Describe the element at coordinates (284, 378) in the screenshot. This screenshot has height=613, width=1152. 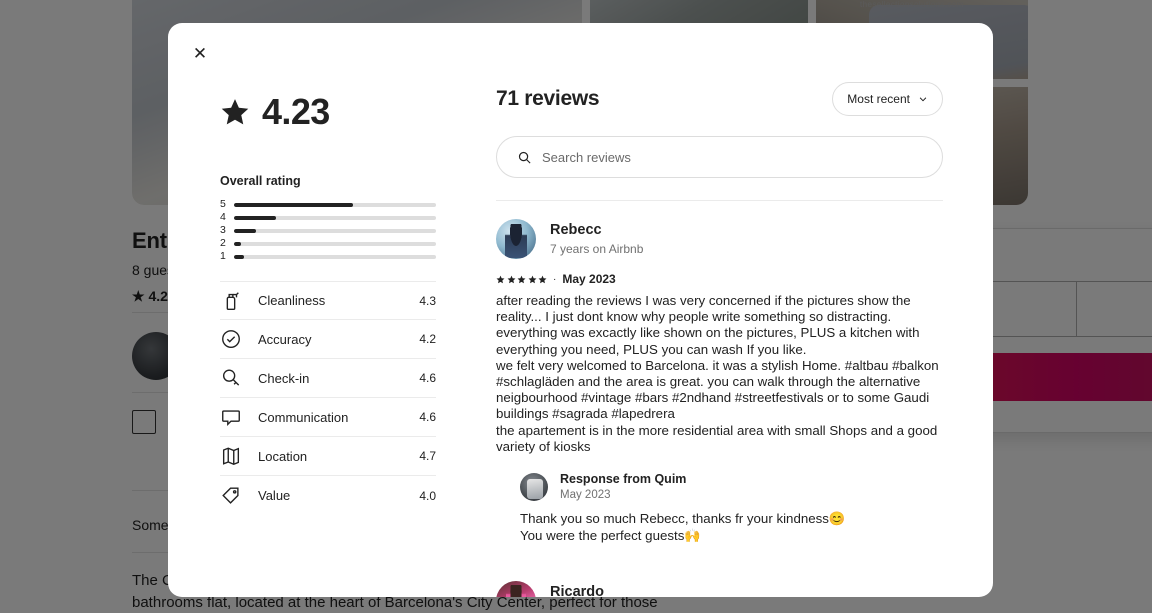
I see `category-label: Check-in` at that location.